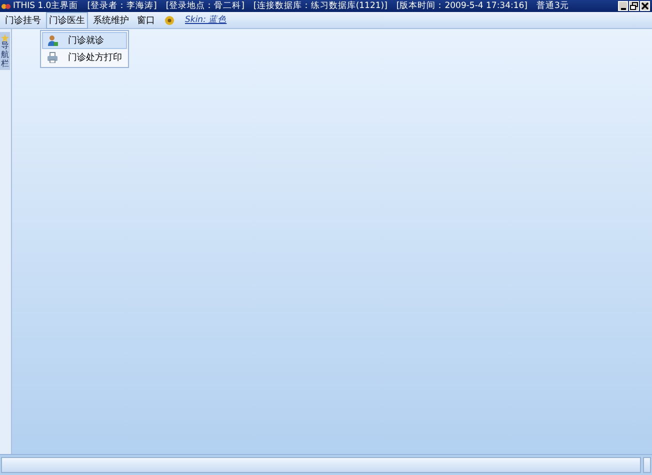  Describe the element at coordinates (552, 6) in the screenshot. I see `title-text: 普通3元` at that location.